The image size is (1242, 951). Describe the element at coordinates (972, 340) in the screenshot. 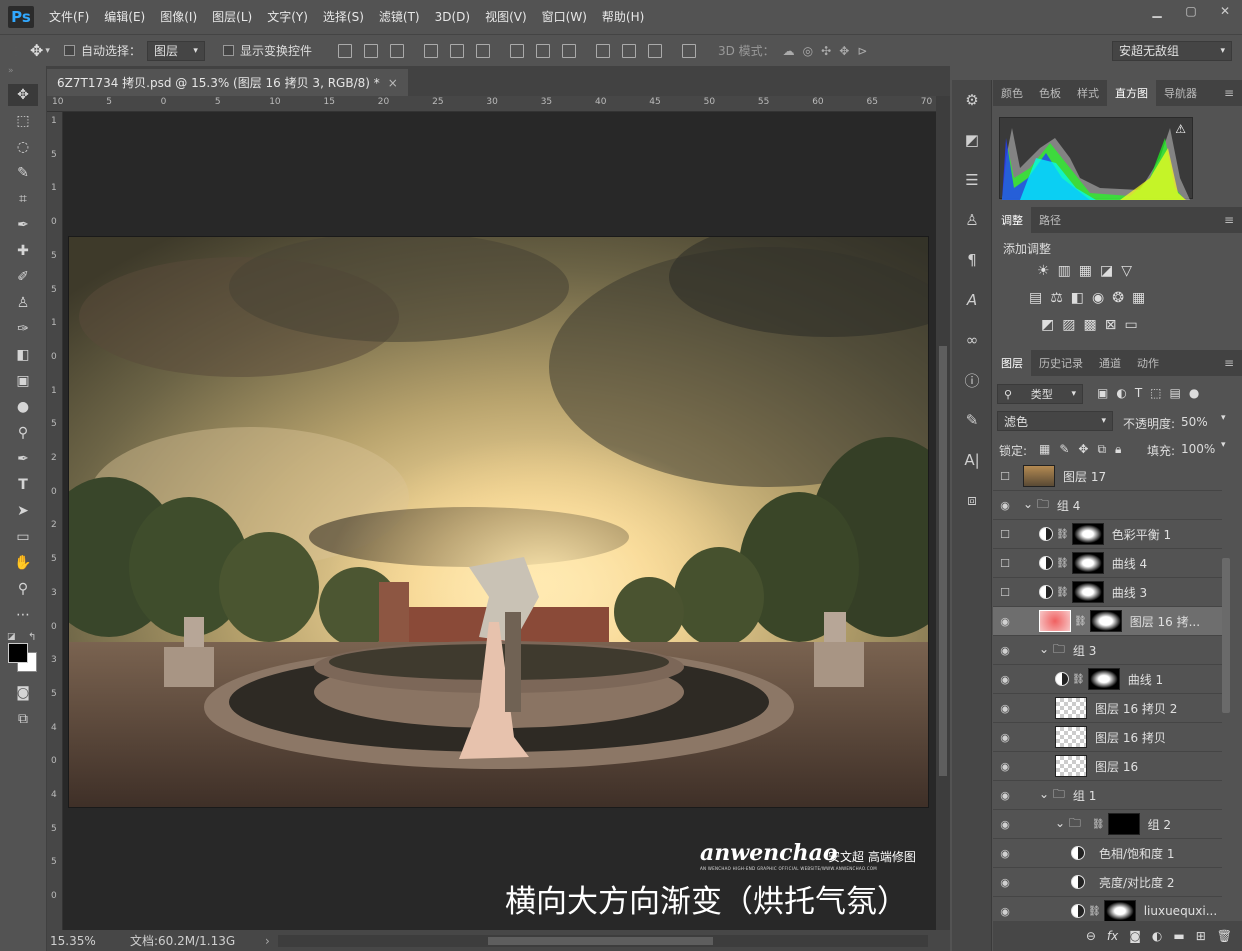

I see `cc-libraries-icon: ∞` at that location.